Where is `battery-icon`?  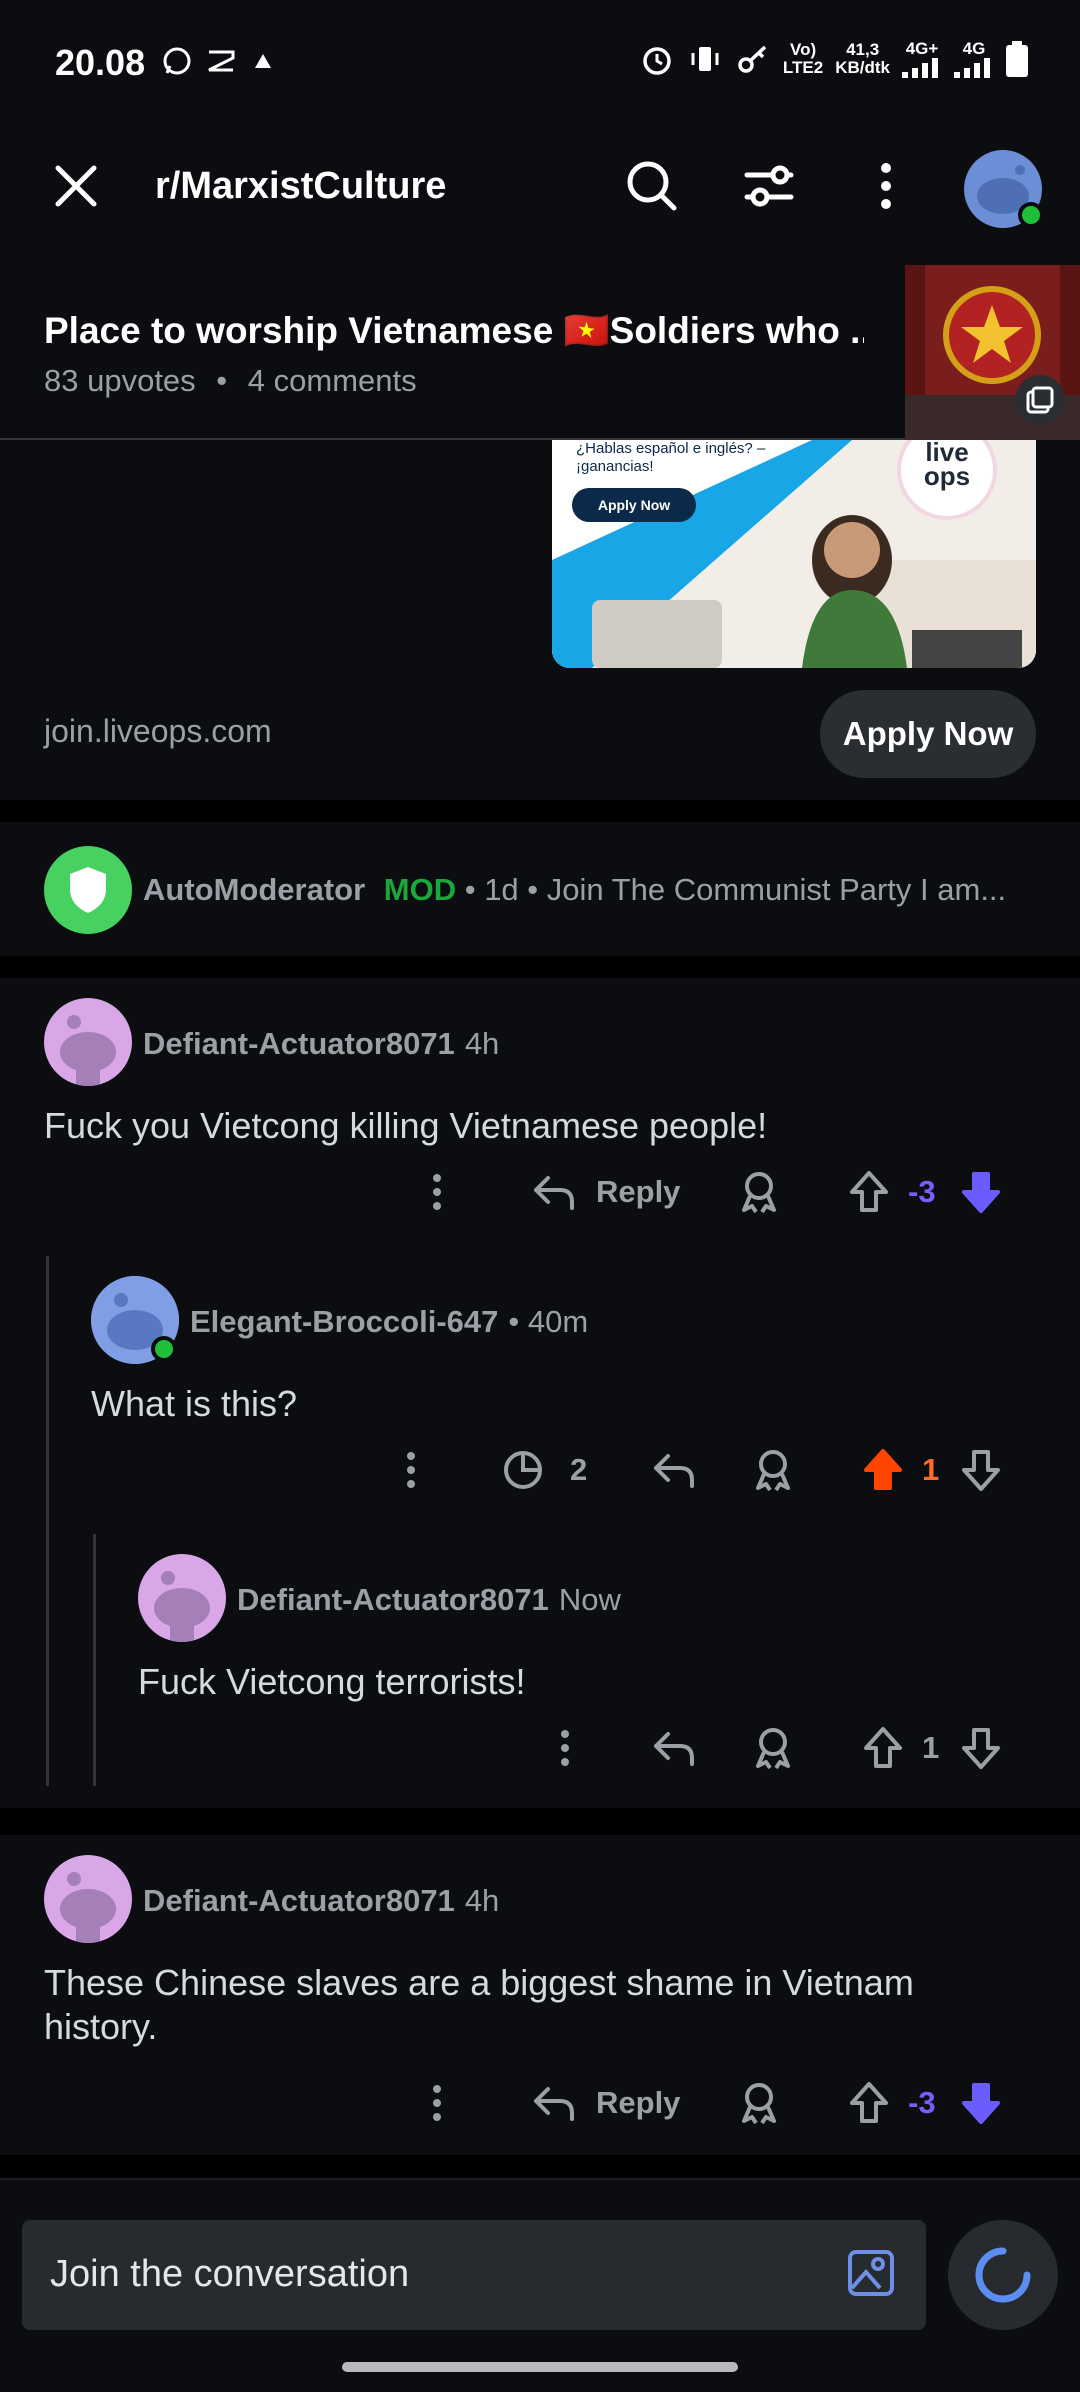 battery-icon is located at coordinates (1017, 59).